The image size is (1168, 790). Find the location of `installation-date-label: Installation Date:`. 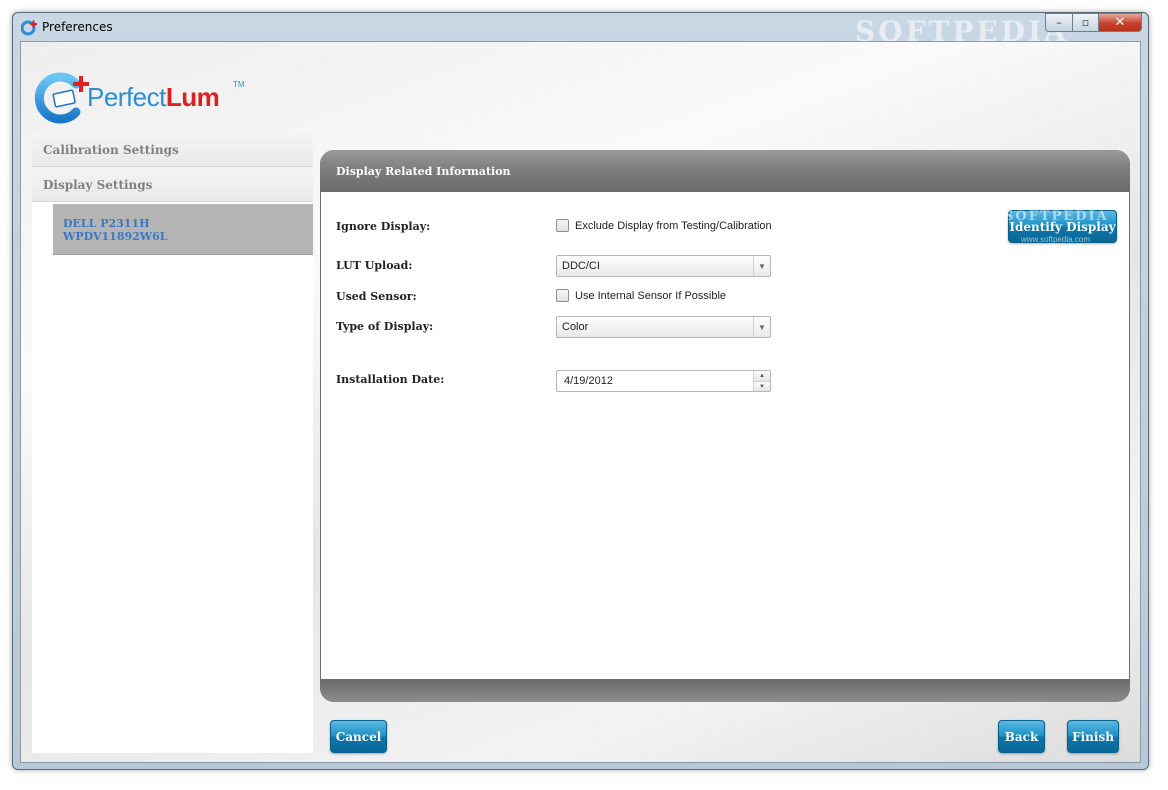

installation-date-label: Installation Date: is located at coordinates (390, 379).